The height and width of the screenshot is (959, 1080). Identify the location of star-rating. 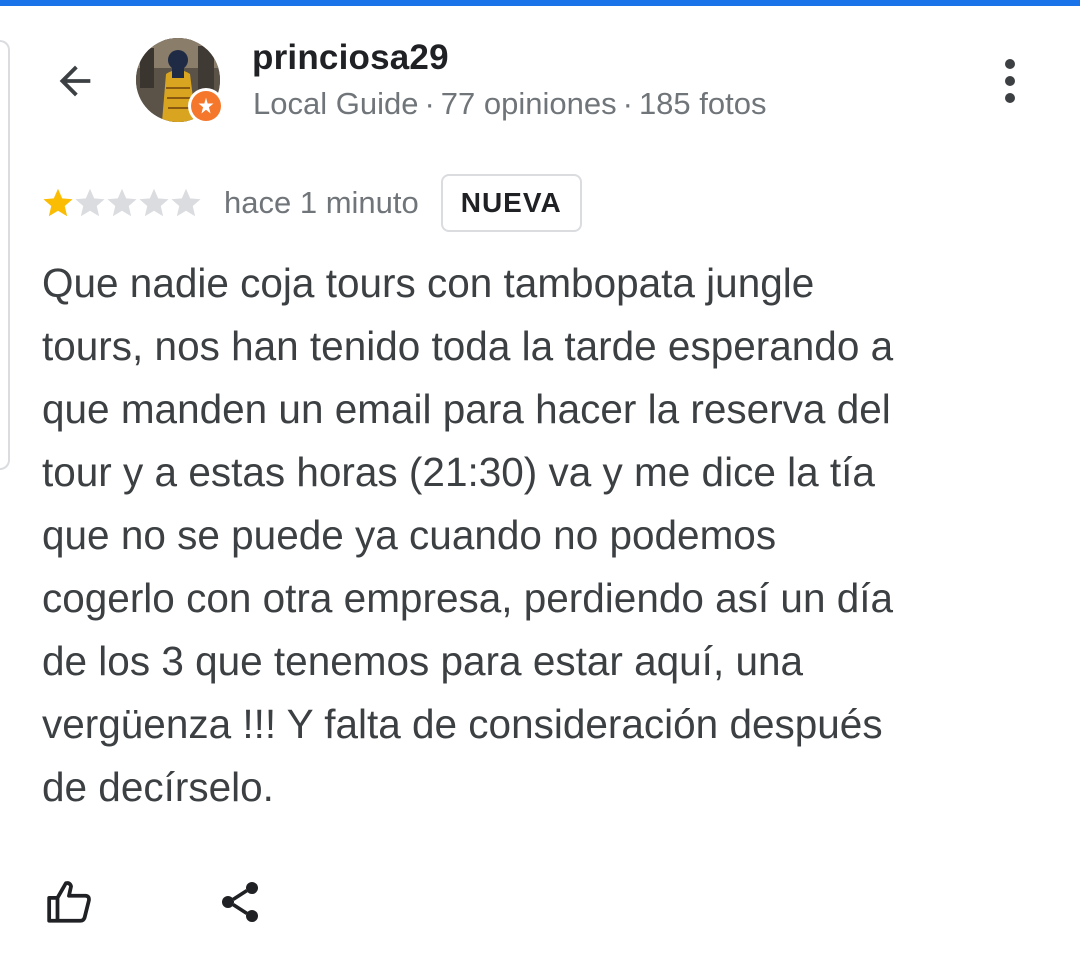
(120, 203).